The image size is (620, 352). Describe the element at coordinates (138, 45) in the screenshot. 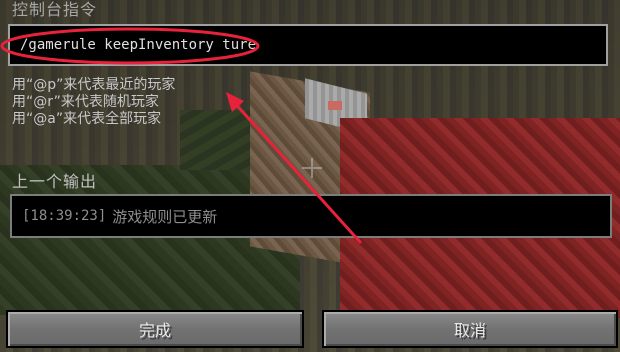

I see `command-input-text: /gamerule keepInventory ture` at that location.